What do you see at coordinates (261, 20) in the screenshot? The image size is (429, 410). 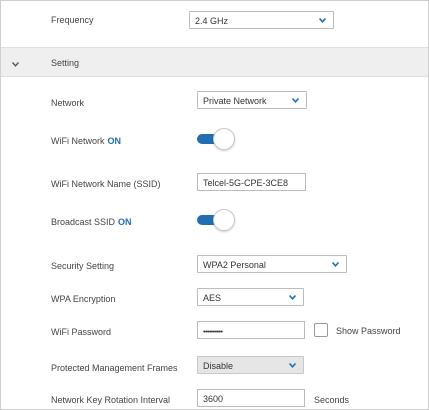 I see `frequency-select: 2.4 GHz` at bounding box center [261, 20].